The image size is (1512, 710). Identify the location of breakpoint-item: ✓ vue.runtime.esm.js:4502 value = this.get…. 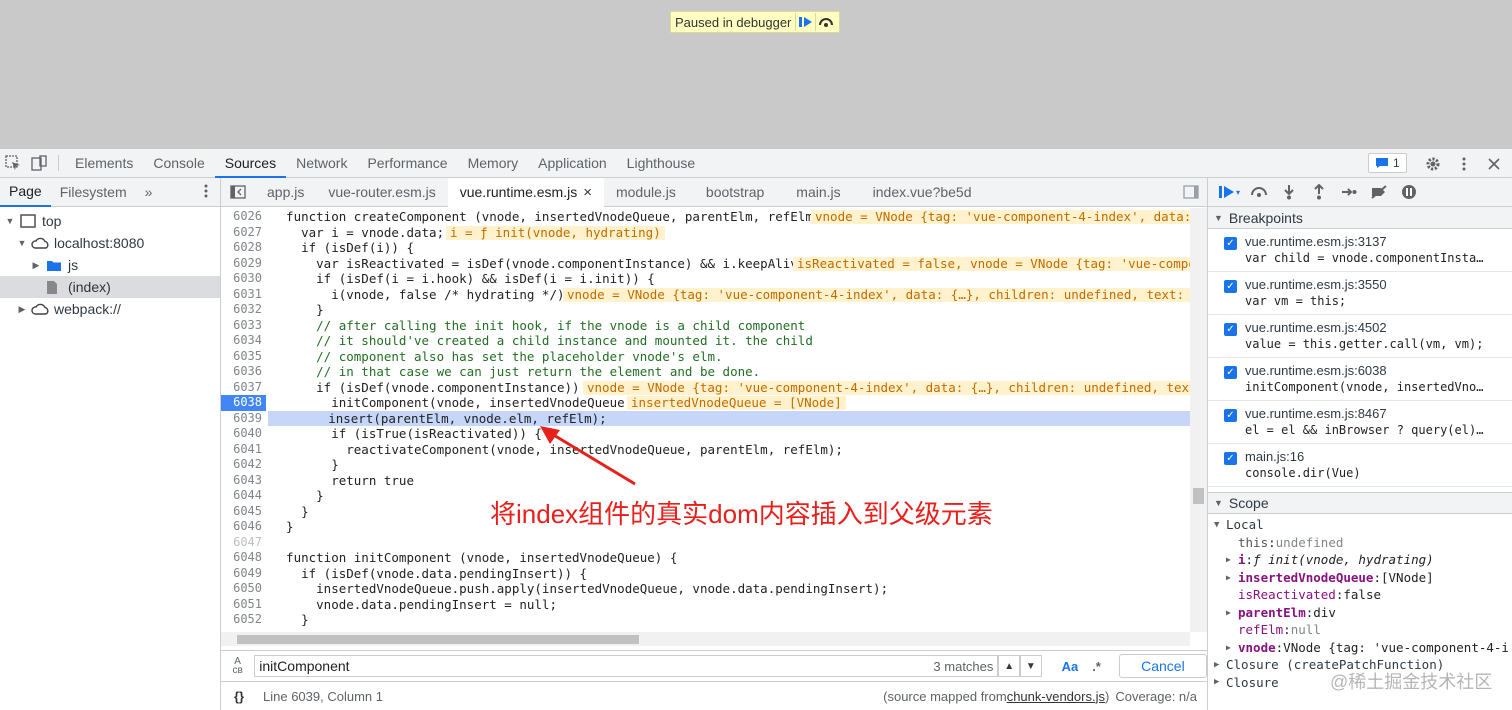
(1360, 336).